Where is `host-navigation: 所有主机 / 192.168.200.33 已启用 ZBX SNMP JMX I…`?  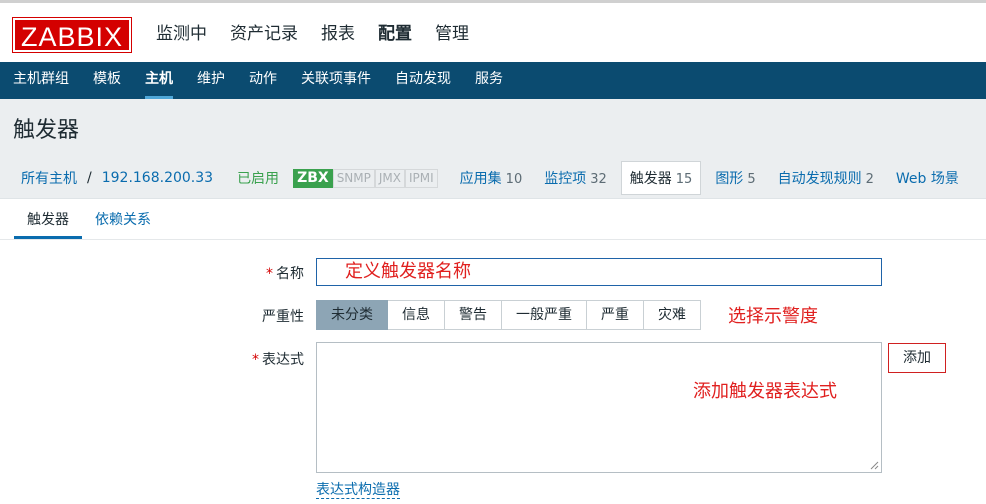
host-navigation: 所有主机 / 192.168.200.33 已启用 ZBX SNMP JMX I… is located at coordinates (493, 178).